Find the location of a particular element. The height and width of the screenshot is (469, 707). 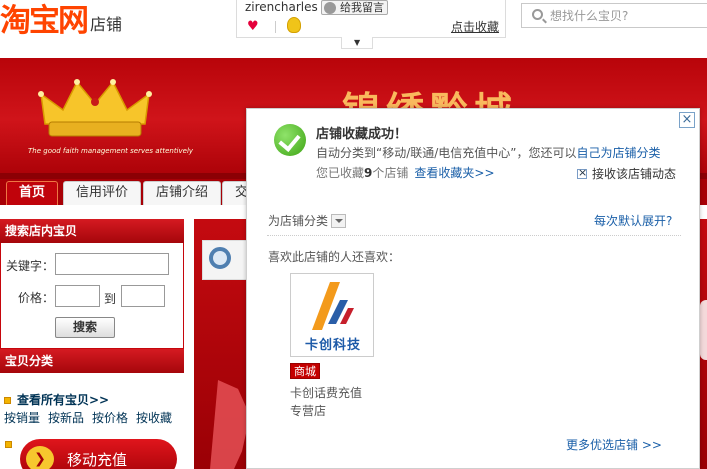

custom-category-link: 自己为店铺分类 is located at coordinates (619, 153).